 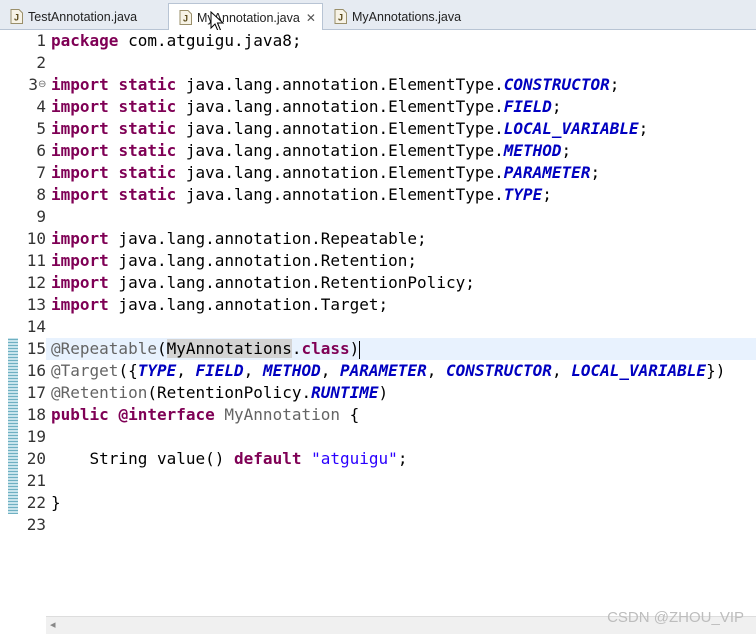 What do you see at coordinates (36, 458) in the screenshot?
I see `line-number: 20` at bounding box center [36, 458].